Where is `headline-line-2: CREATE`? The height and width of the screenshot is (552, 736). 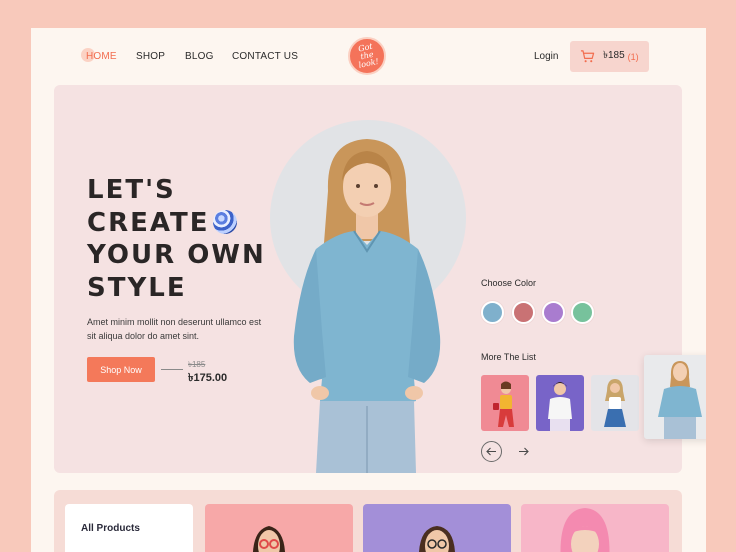
headline-line-2: CREATE is located at coordinates (176, 223).